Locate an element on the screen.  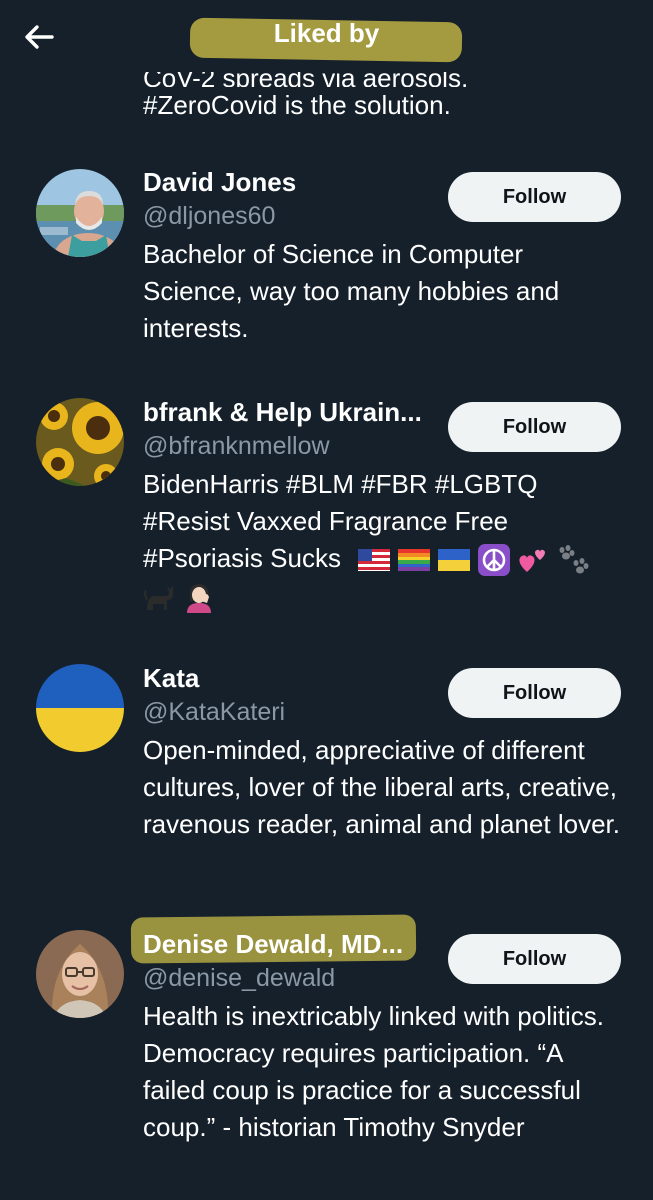
bio-line-1: BidenHarris #BLM #FBR #LGBTQ is located at coordinates (340, 484).